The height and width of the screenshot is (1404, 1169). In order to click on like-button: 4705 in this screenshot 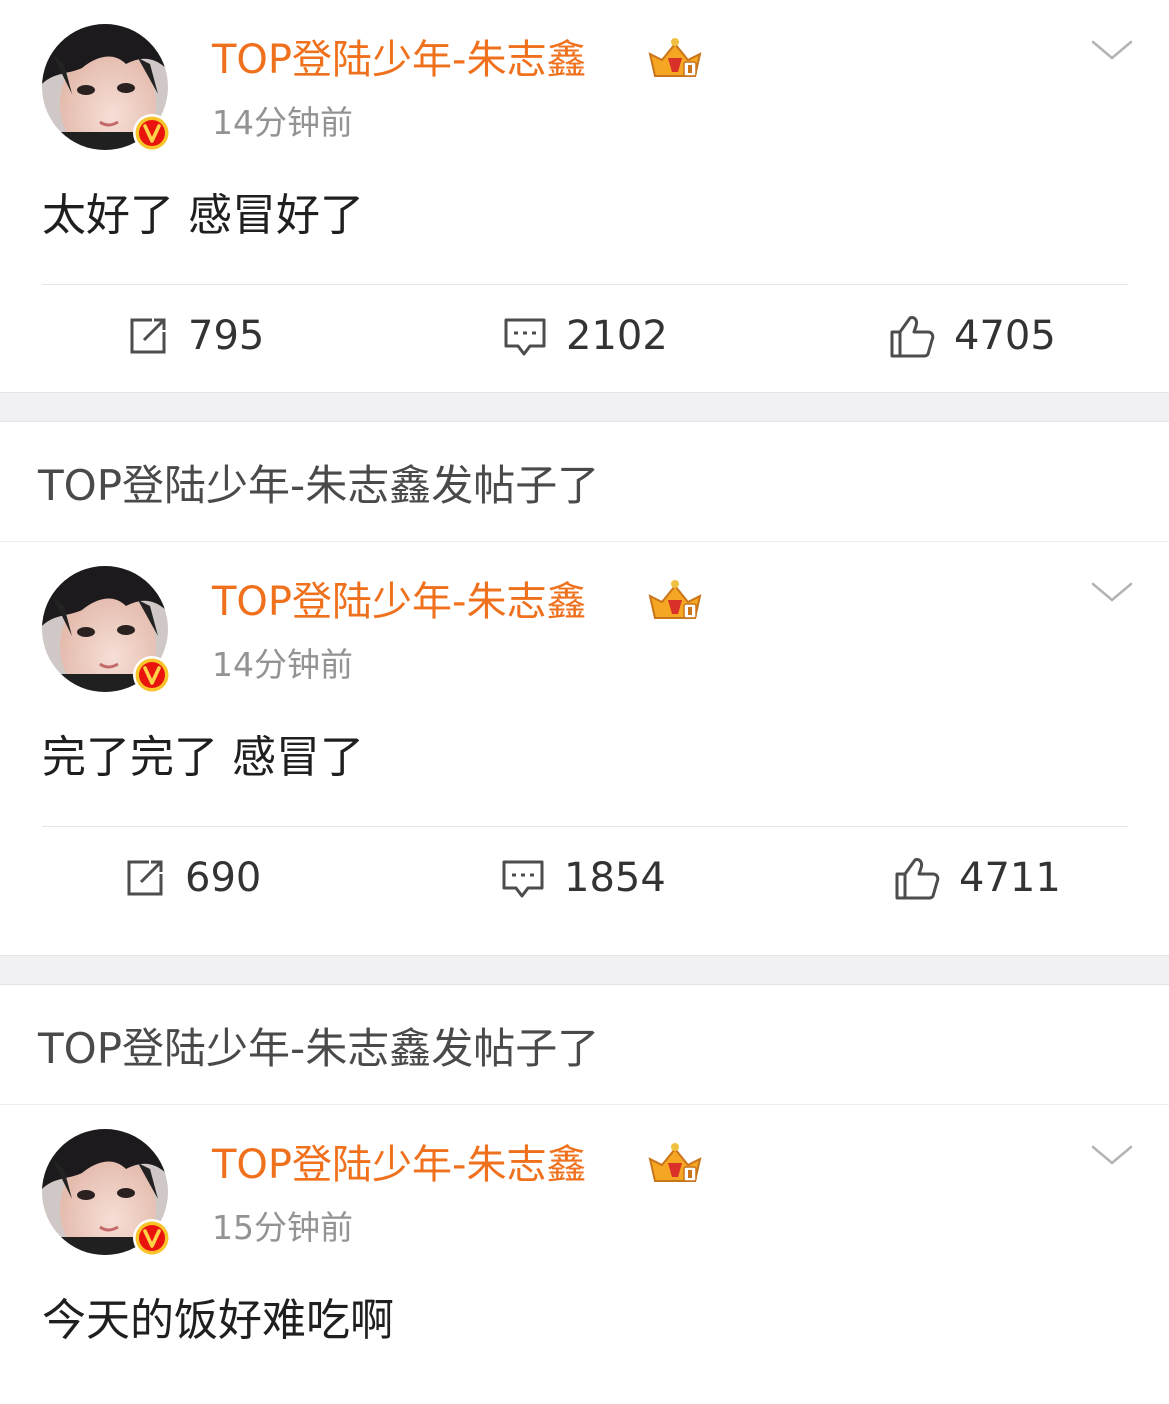, I will do `click(972, 336)`.